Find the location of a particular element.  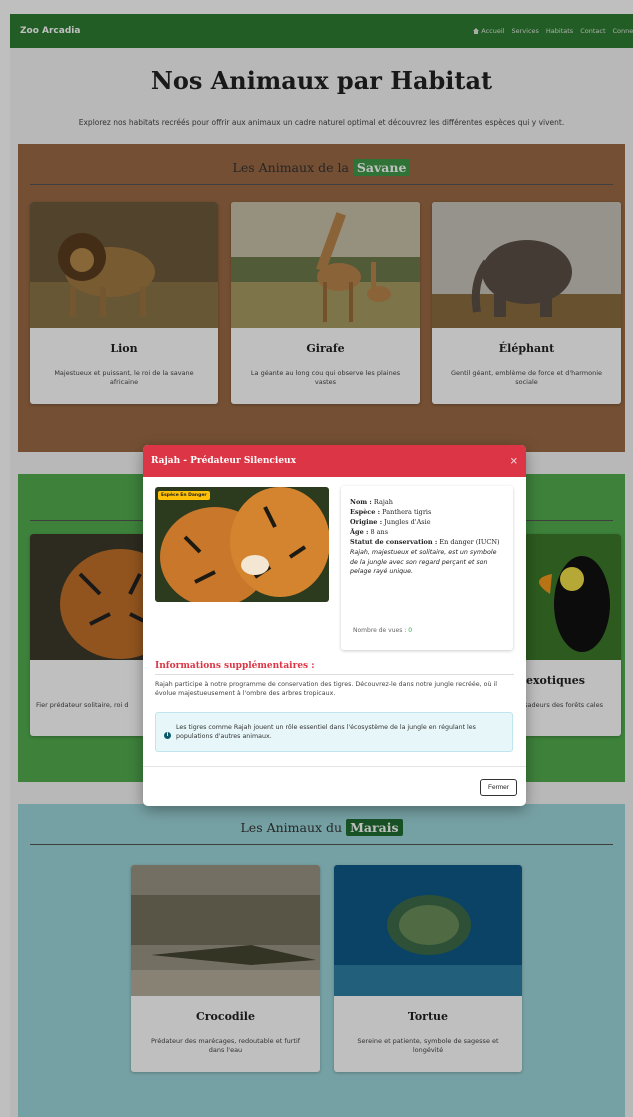

modal-footer-divider is located at coordinates (334, 766).